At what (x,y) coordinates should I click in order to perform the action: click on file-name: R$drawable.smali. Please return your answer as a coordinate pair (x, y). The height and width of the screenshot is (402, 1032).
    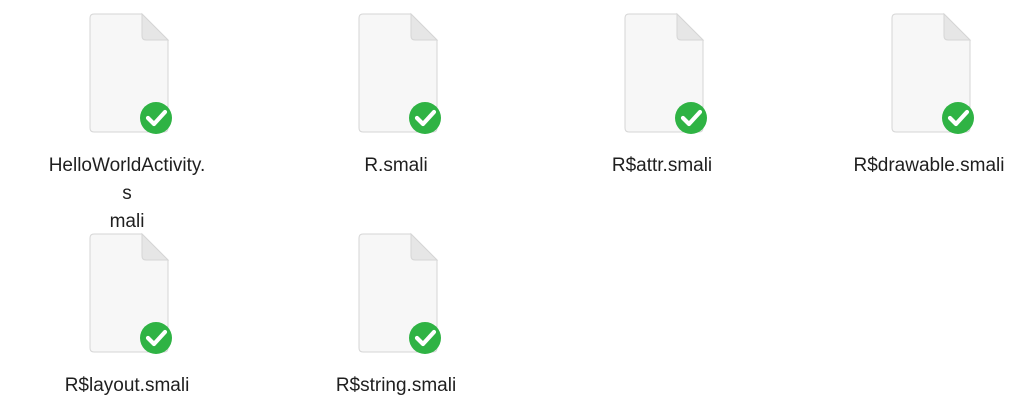
    Looking at the image, I should click on (929, 165).